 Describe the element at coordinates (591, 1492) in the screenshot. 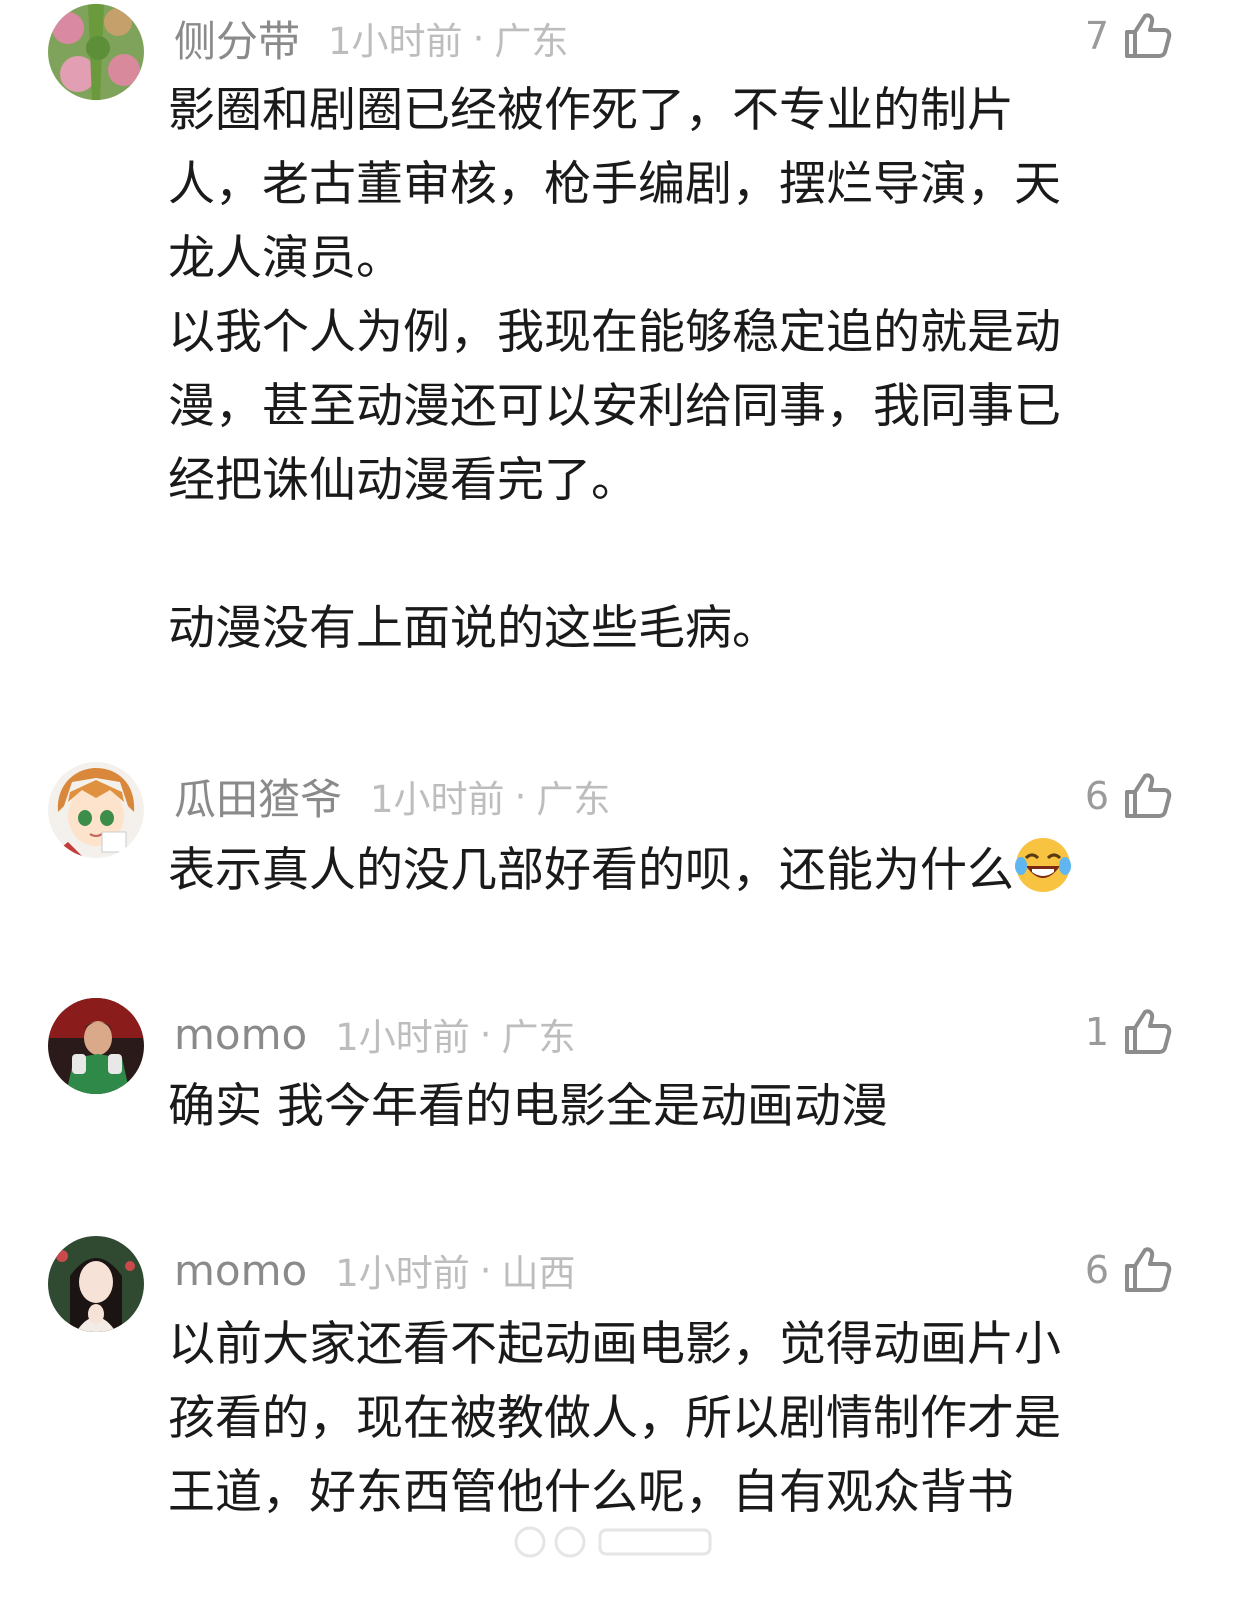

I see `comment-line: 王道，好东西管他什么呢，自有观众背书` at that location.